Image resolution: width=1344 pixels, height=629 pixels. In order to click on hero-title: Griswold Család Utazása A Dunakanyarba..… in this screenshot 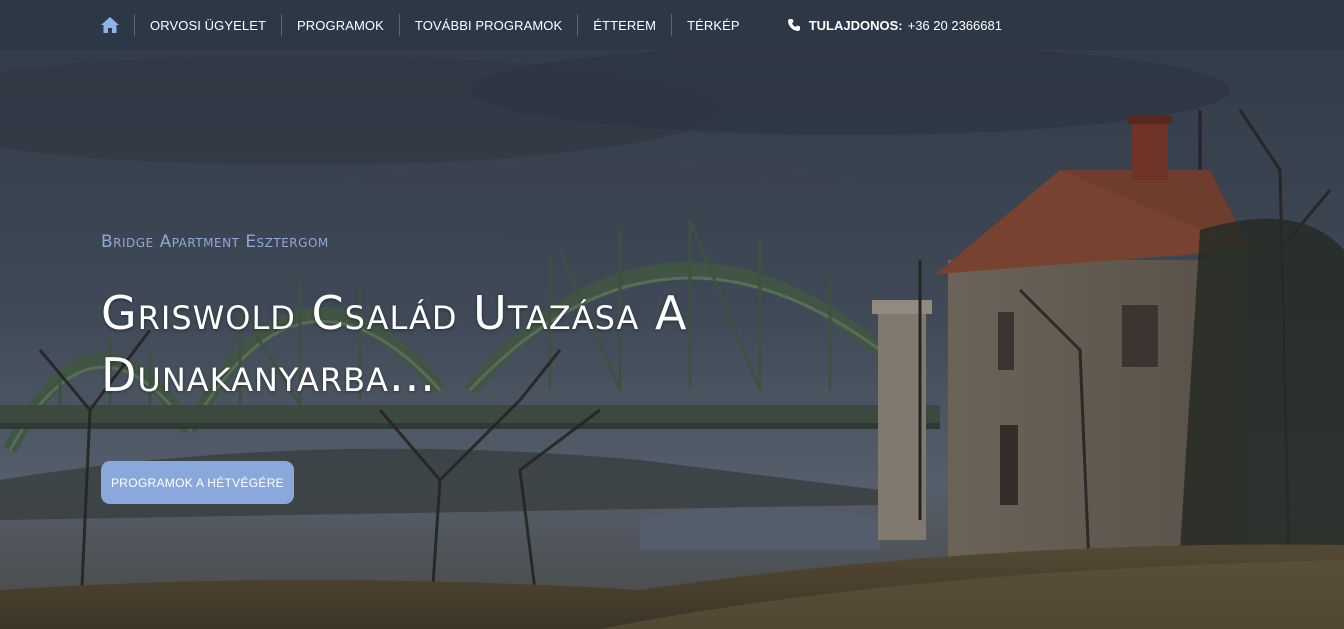, I will do `click(394, 344)`.